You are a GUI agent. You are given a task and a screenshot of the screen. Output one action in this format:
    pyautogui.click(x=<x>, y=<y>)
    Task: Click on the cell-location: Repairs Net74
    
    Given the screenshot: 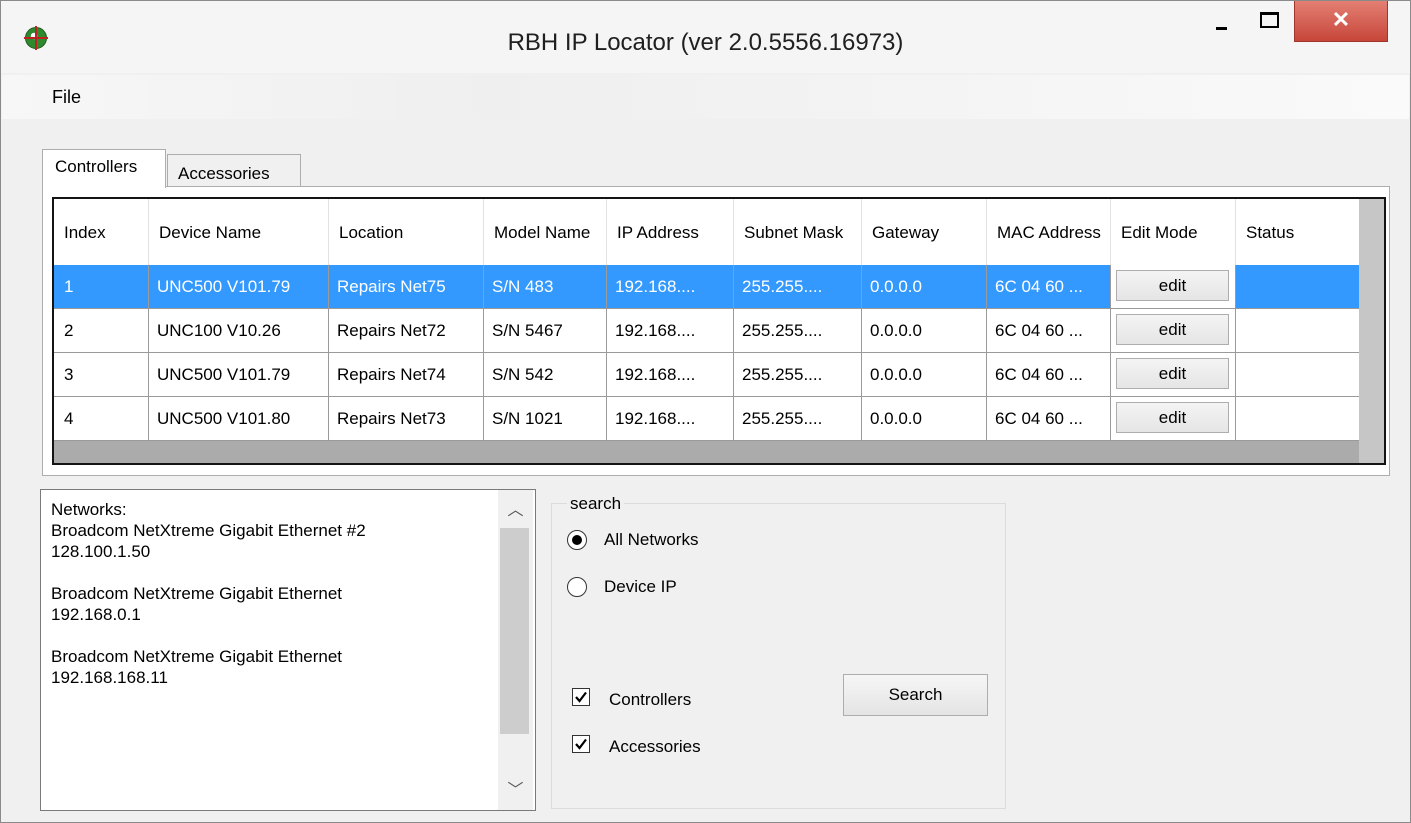 What is the action you would take?
    pyautogui.click(x=406, y=375)
    